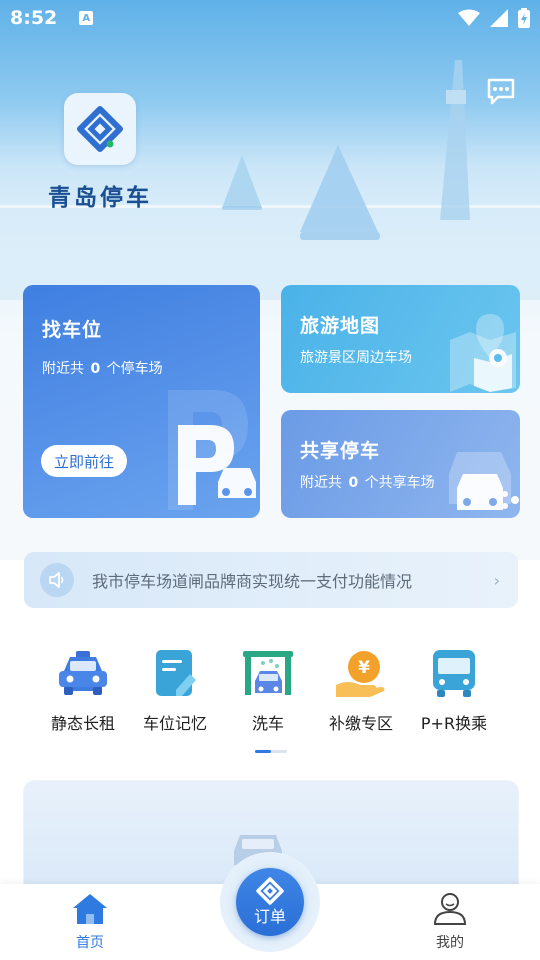  Describe the element at coordinates (270, 891) in the screenshot. I see `order-logo-icon` at that location.